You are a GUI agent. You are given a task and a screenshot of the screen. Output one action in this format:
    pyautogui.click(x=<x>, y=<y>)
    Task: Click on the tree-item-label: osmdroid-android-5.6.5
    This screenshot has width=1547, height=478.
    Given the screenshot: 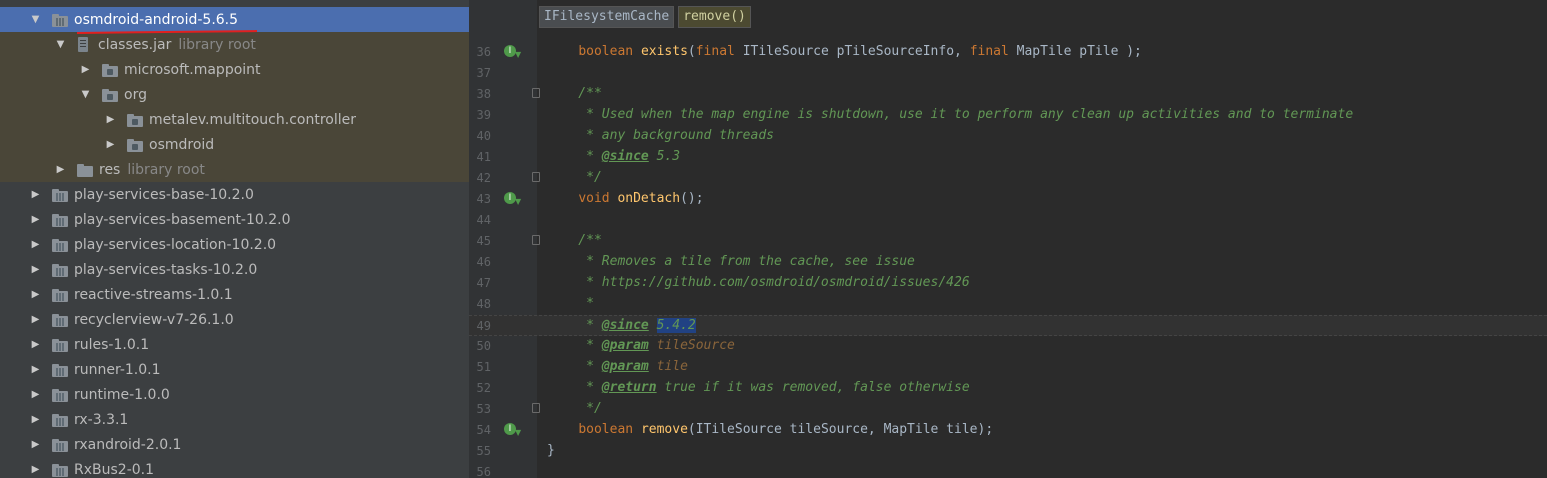 What is the action you would take?
    pyautogui.click(x=156, y=19)
    